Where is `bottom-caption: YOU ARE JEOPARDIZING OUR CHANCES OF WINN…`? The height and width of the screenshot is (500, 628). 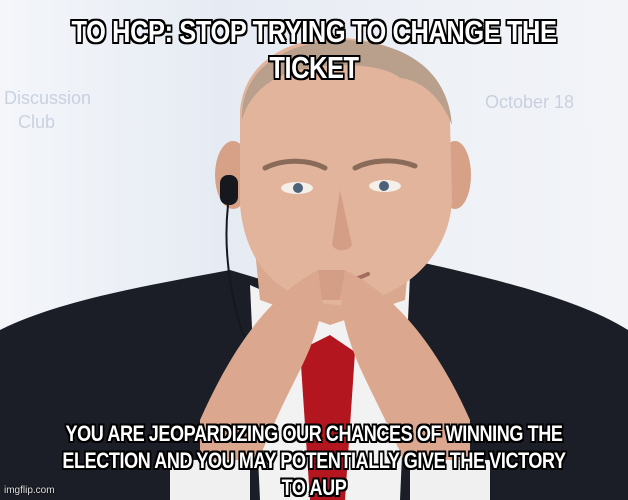
bottom-caption: YOU ARE JEOPARDIZING OUR CHANCES OF WINN… is located at coordinates (314, 460).